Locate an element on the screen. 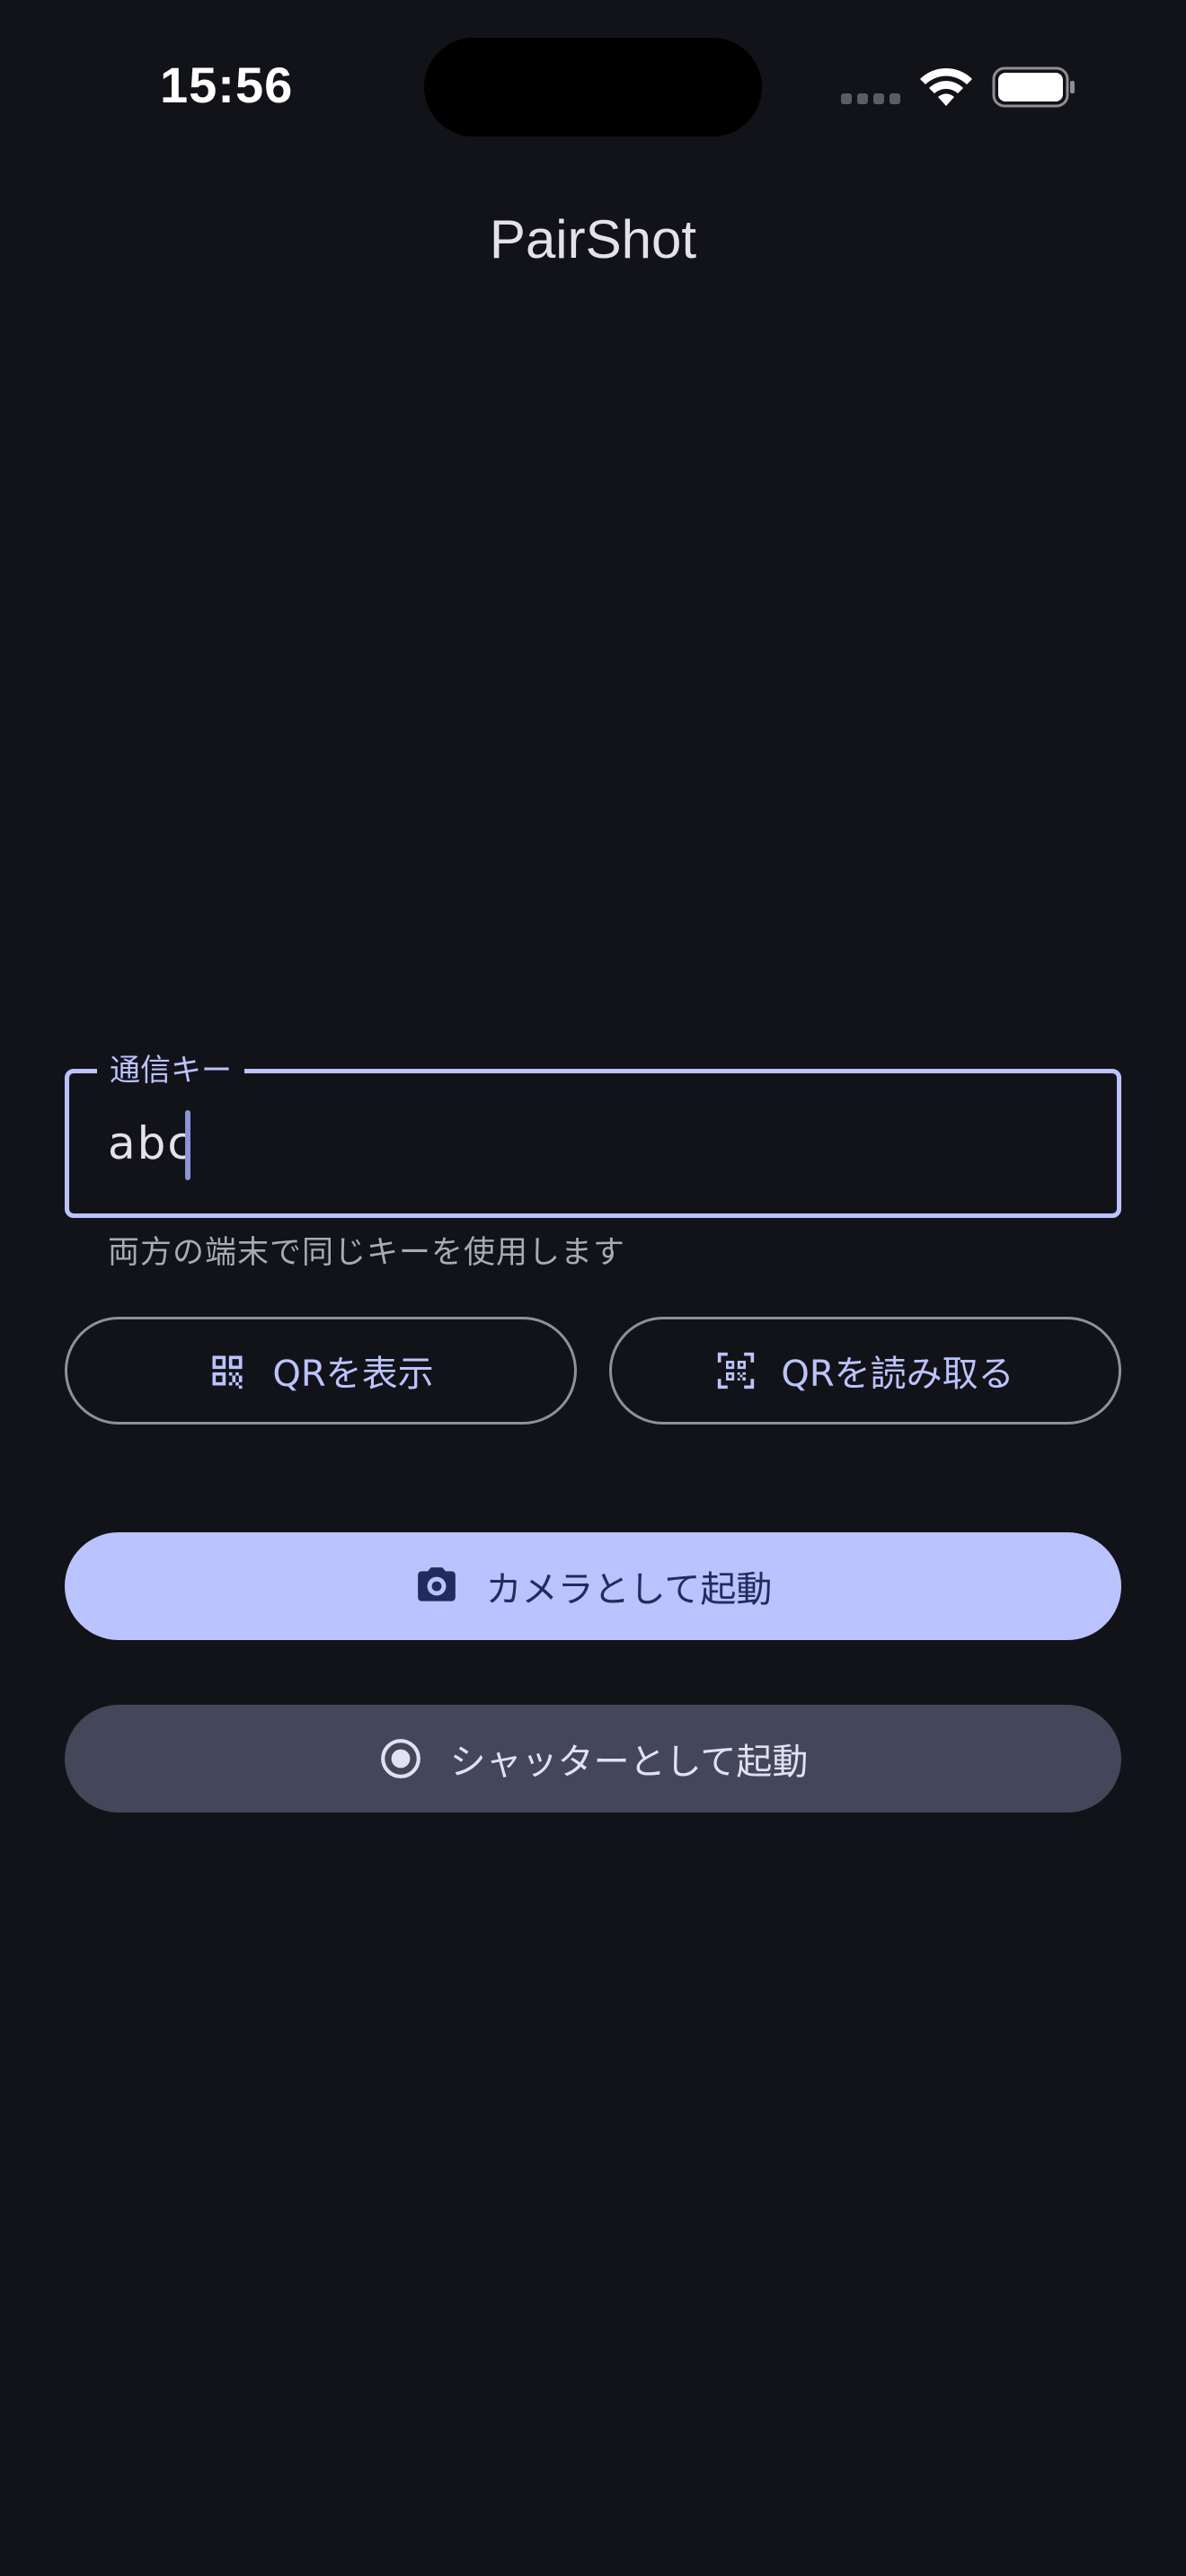  show-qr-button: QRを表示 is located at coordinates (321, 1371).